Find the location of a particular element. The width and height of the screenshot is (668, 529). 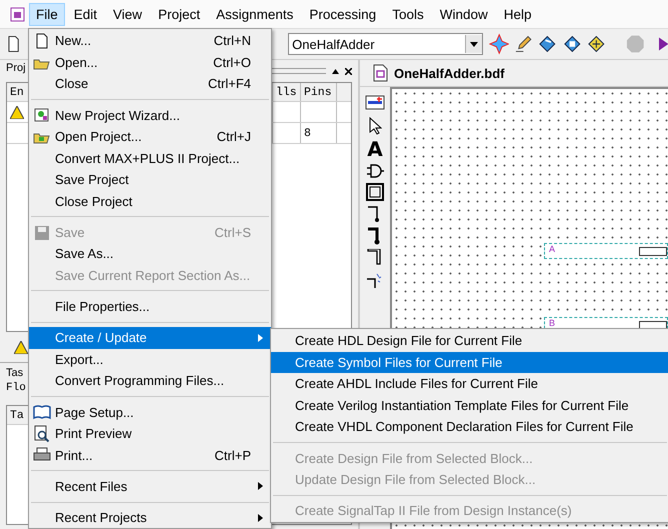

menu-item: Save Project is located at coordinates (150, 179).